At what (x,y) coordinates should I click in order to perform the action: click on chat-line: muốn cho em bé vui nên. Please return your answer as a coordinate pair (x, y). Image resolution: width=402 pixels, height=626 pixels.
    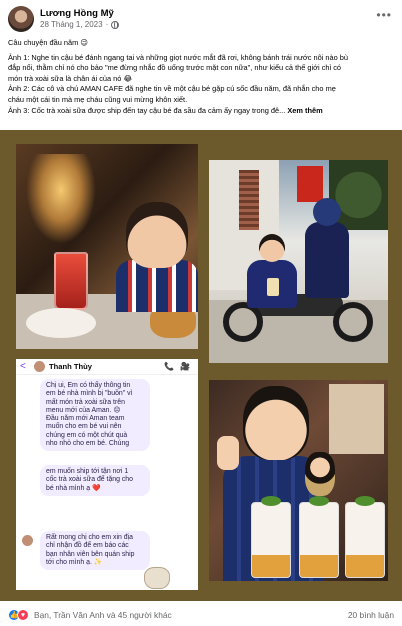
    Looking at the image, I should click on (84, 427).